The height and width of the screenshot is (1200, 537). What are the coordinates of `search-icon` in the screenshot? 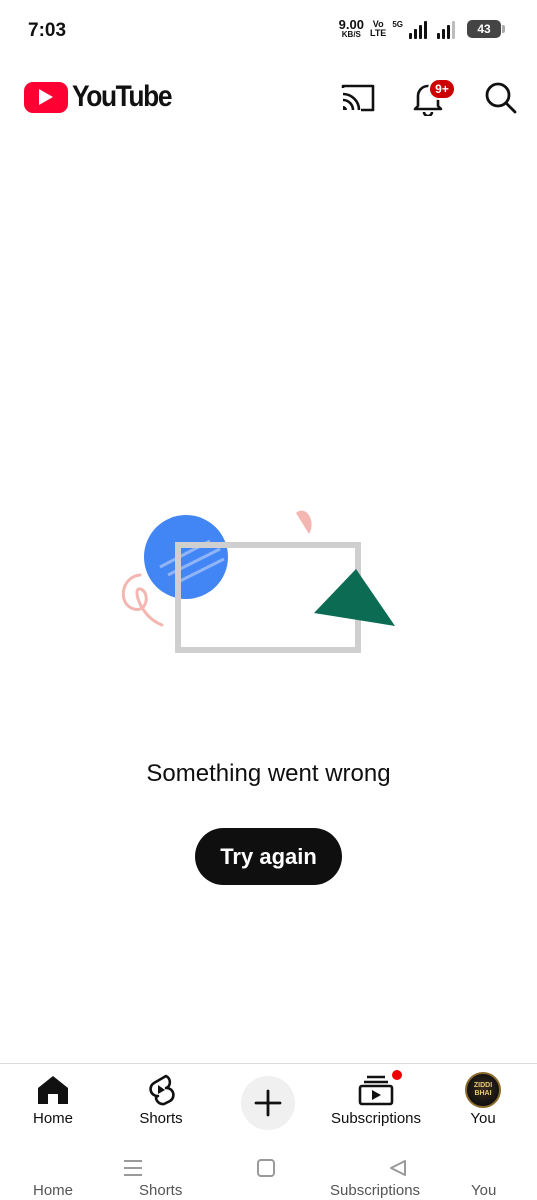 It's located at (501, 98).